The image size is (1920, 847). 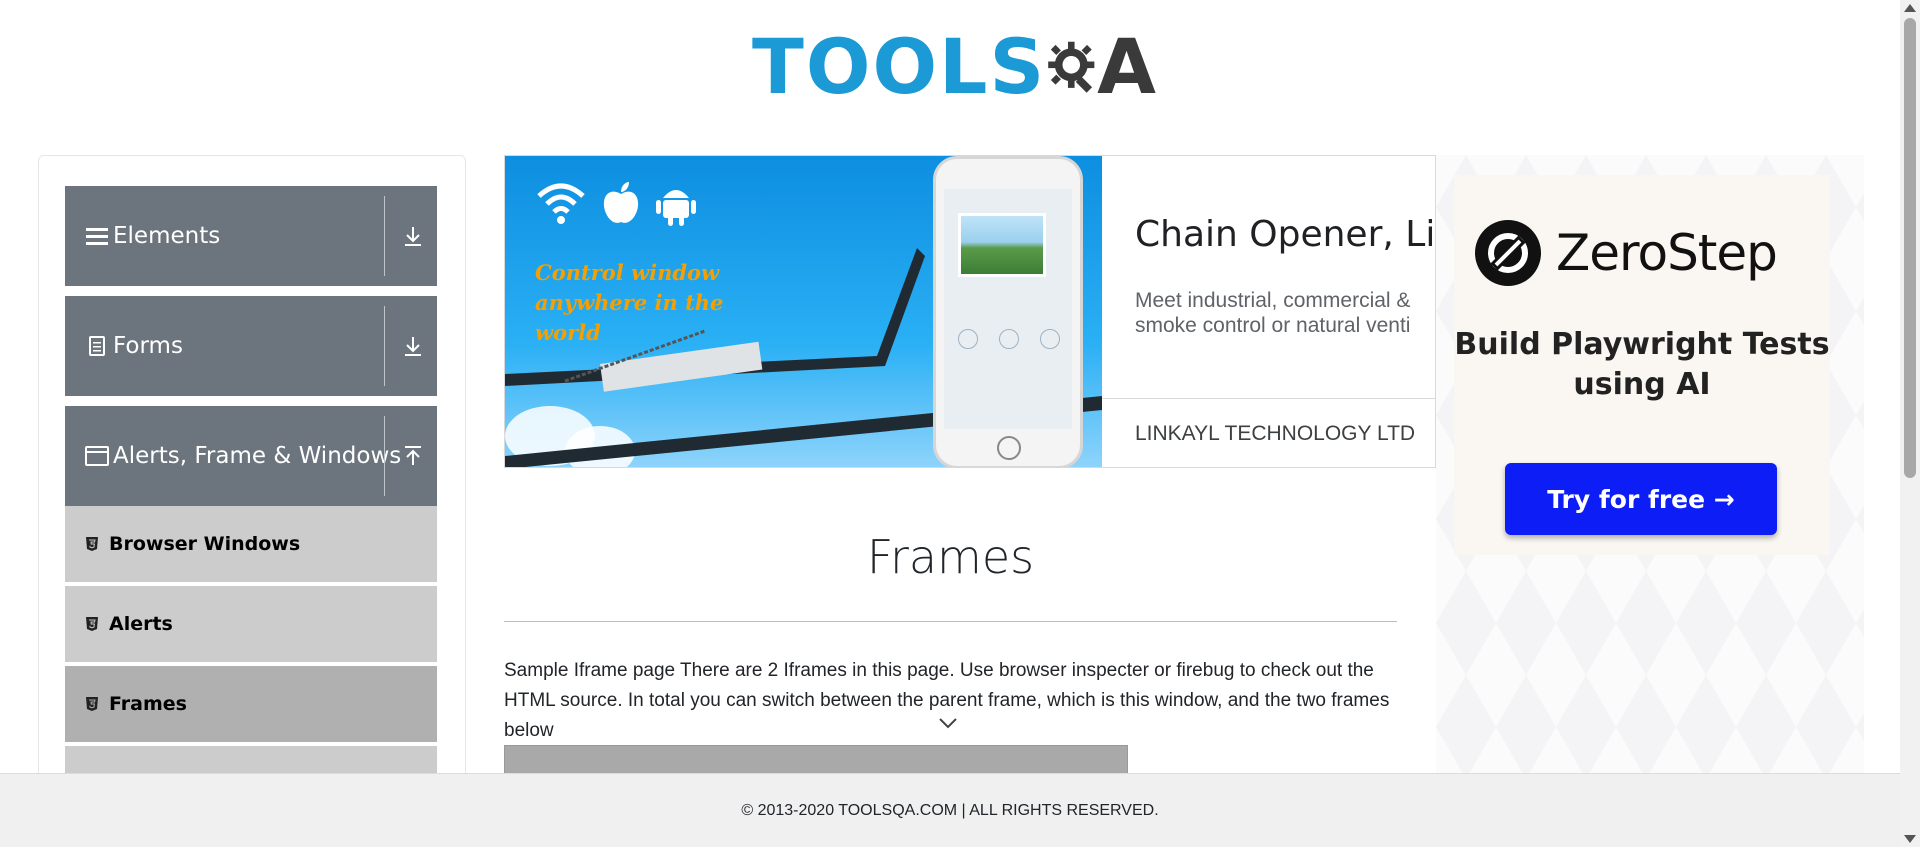 What do you see at coordinates (1667, 253) in the screenshot?
I see `zerostep-brand: ZeroStep` at bounding box center [1667, 253].